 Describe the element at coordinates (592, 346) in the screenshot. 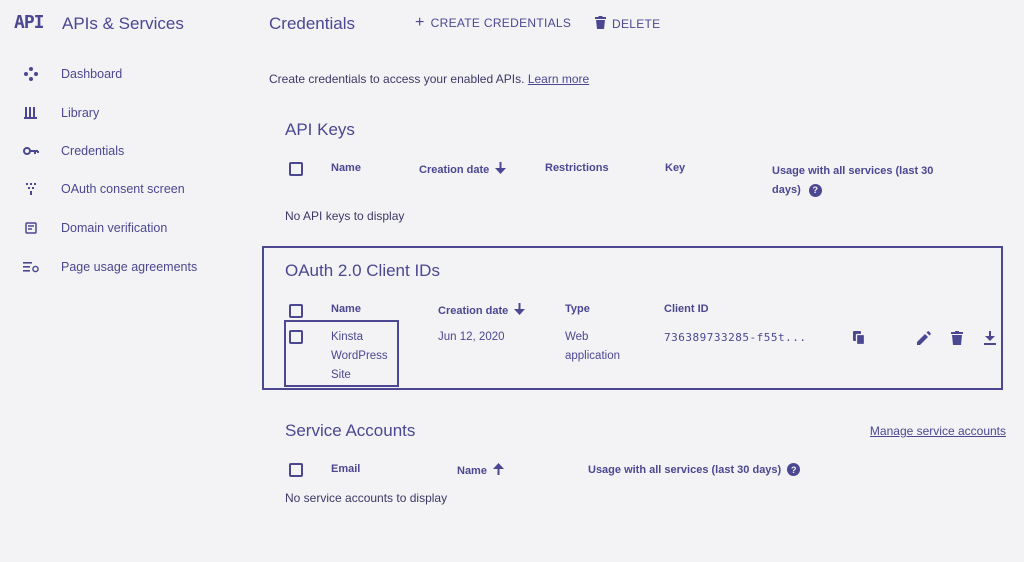

I see `oauth-row-type: Web application` at that location.